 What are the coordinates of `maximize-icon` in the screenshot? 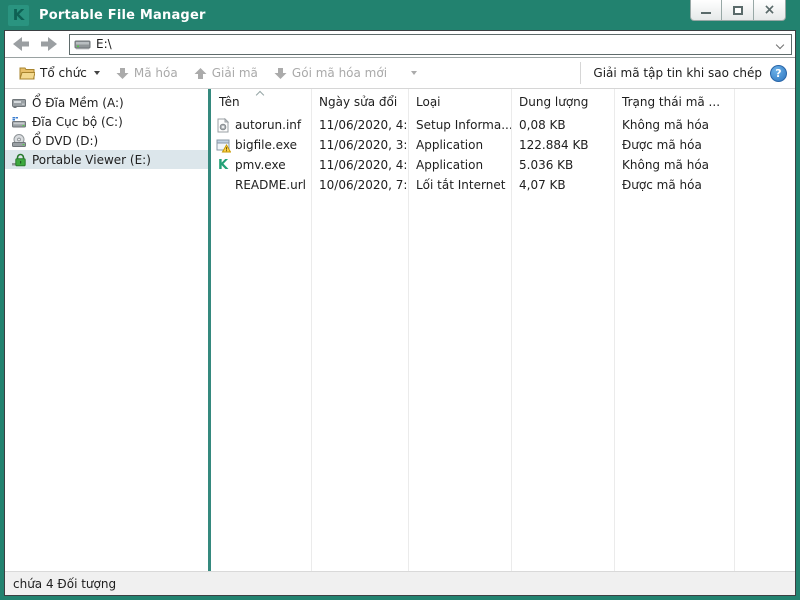 It's located at (737, 10).